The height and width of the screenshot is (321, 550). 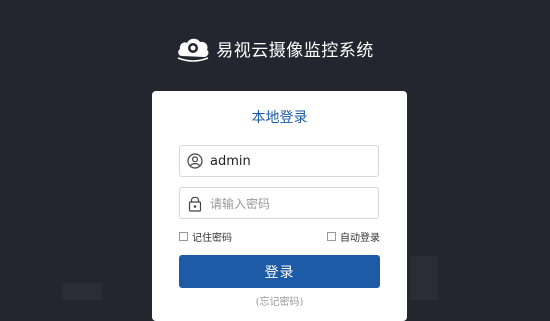 What do you see at coordinates (195, 203) in the screenshot?
I see `lock-icon` at bounding box center [195, 203].